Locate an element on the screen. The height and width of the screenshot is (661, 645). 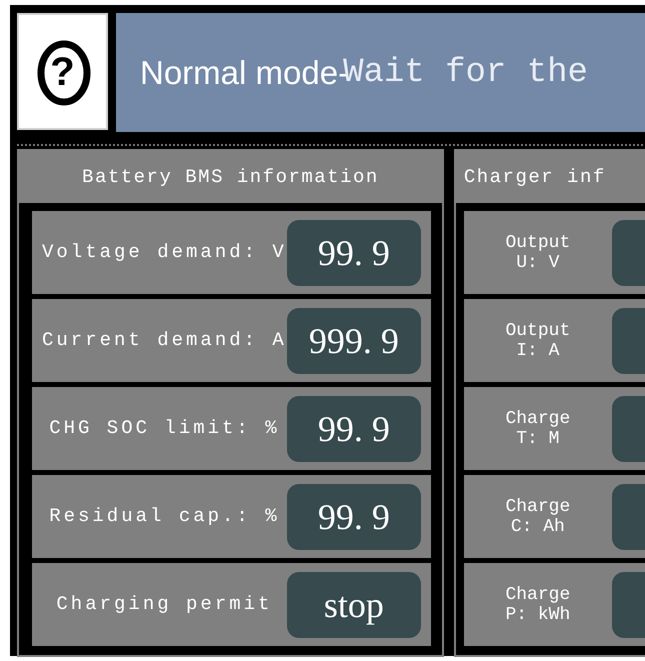
help-button: ? is located at coordinates (62, 71).